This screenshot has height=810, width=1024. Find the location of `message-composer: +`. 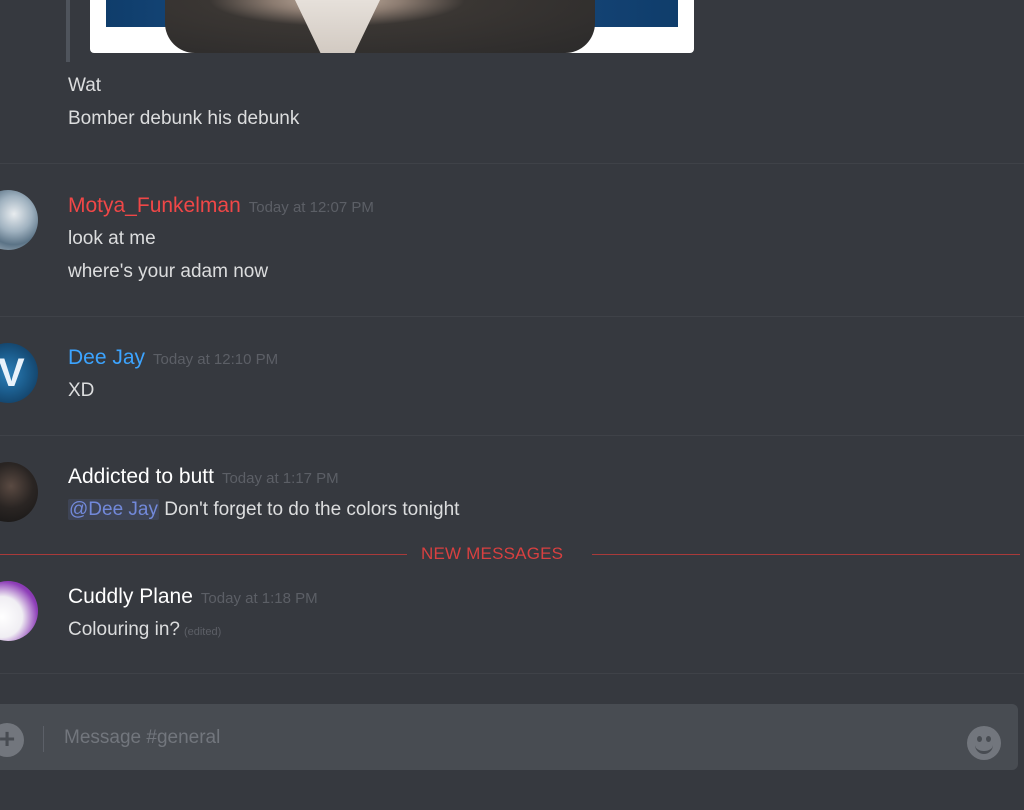

message-composer: + is located at coordinates (509, 737).